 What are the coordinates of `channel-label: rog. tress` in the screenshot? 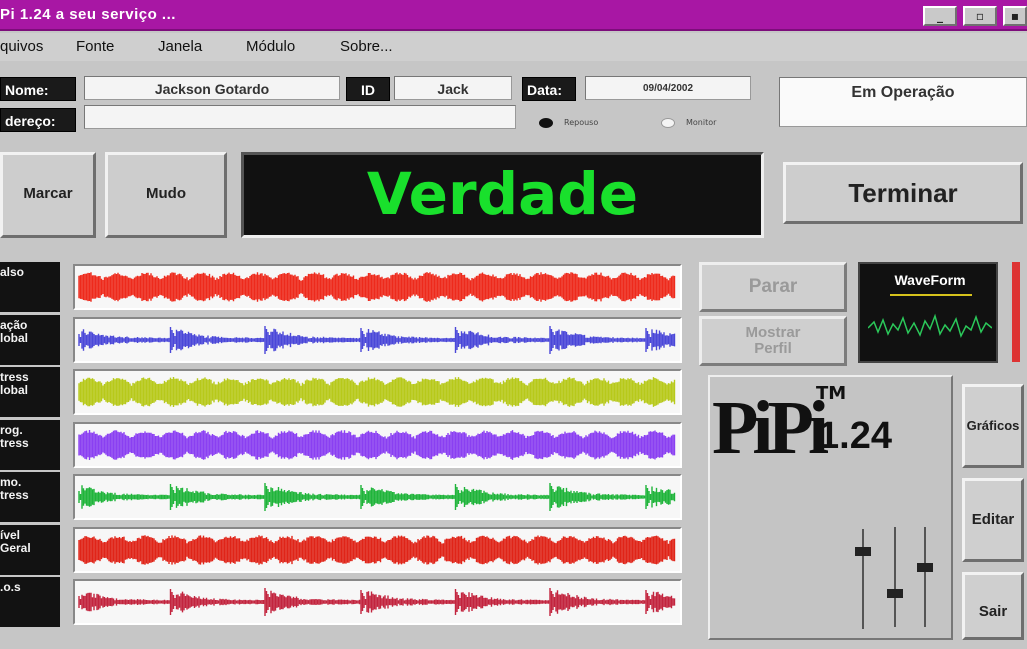 It's located at (30, 444).